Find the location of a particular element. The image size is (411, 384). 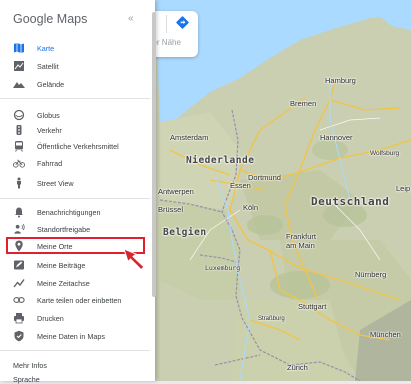

menu-item-label: Meine Daten in Maps is located at coordinates (71, 336).